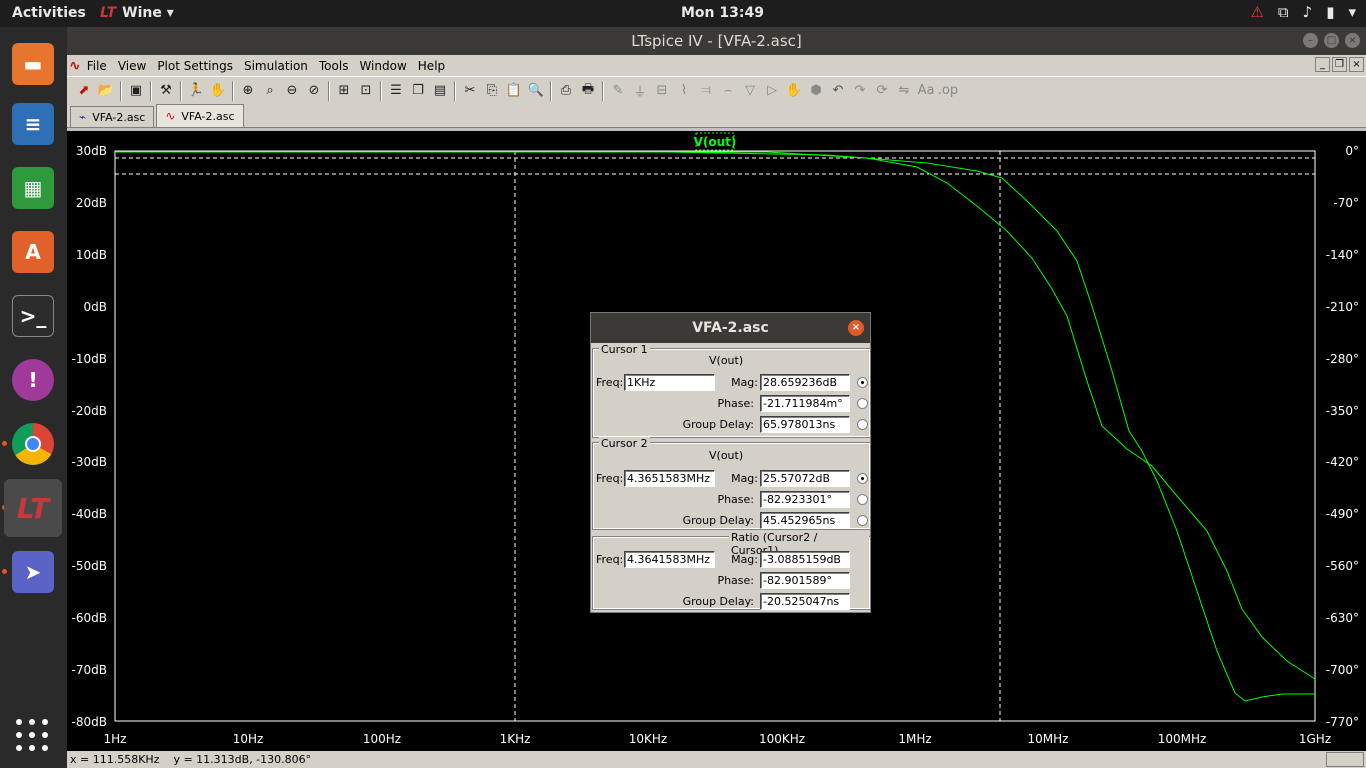 The height and width of the screenshot is (768, 1366). I want to click on print-setup-icon: ⎙, so click(566, 91).